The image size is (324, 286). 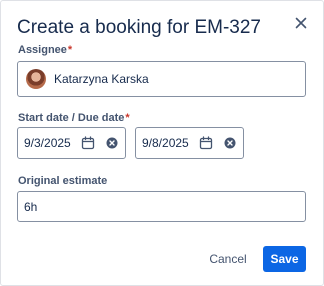 I want to click on assignee-name: Katarzyna Karska, so click(x=101, y=79).